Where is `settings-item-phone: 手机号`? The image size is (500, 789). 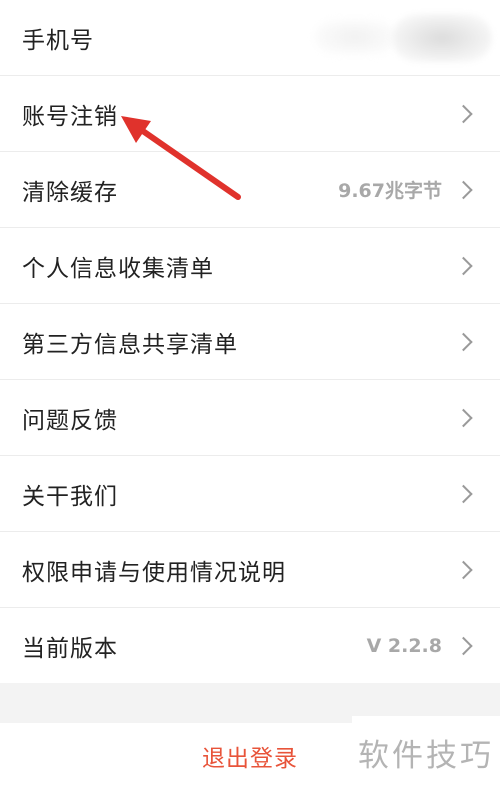 settings-item-phone: 手机号 is located at coordinates (250, 38).